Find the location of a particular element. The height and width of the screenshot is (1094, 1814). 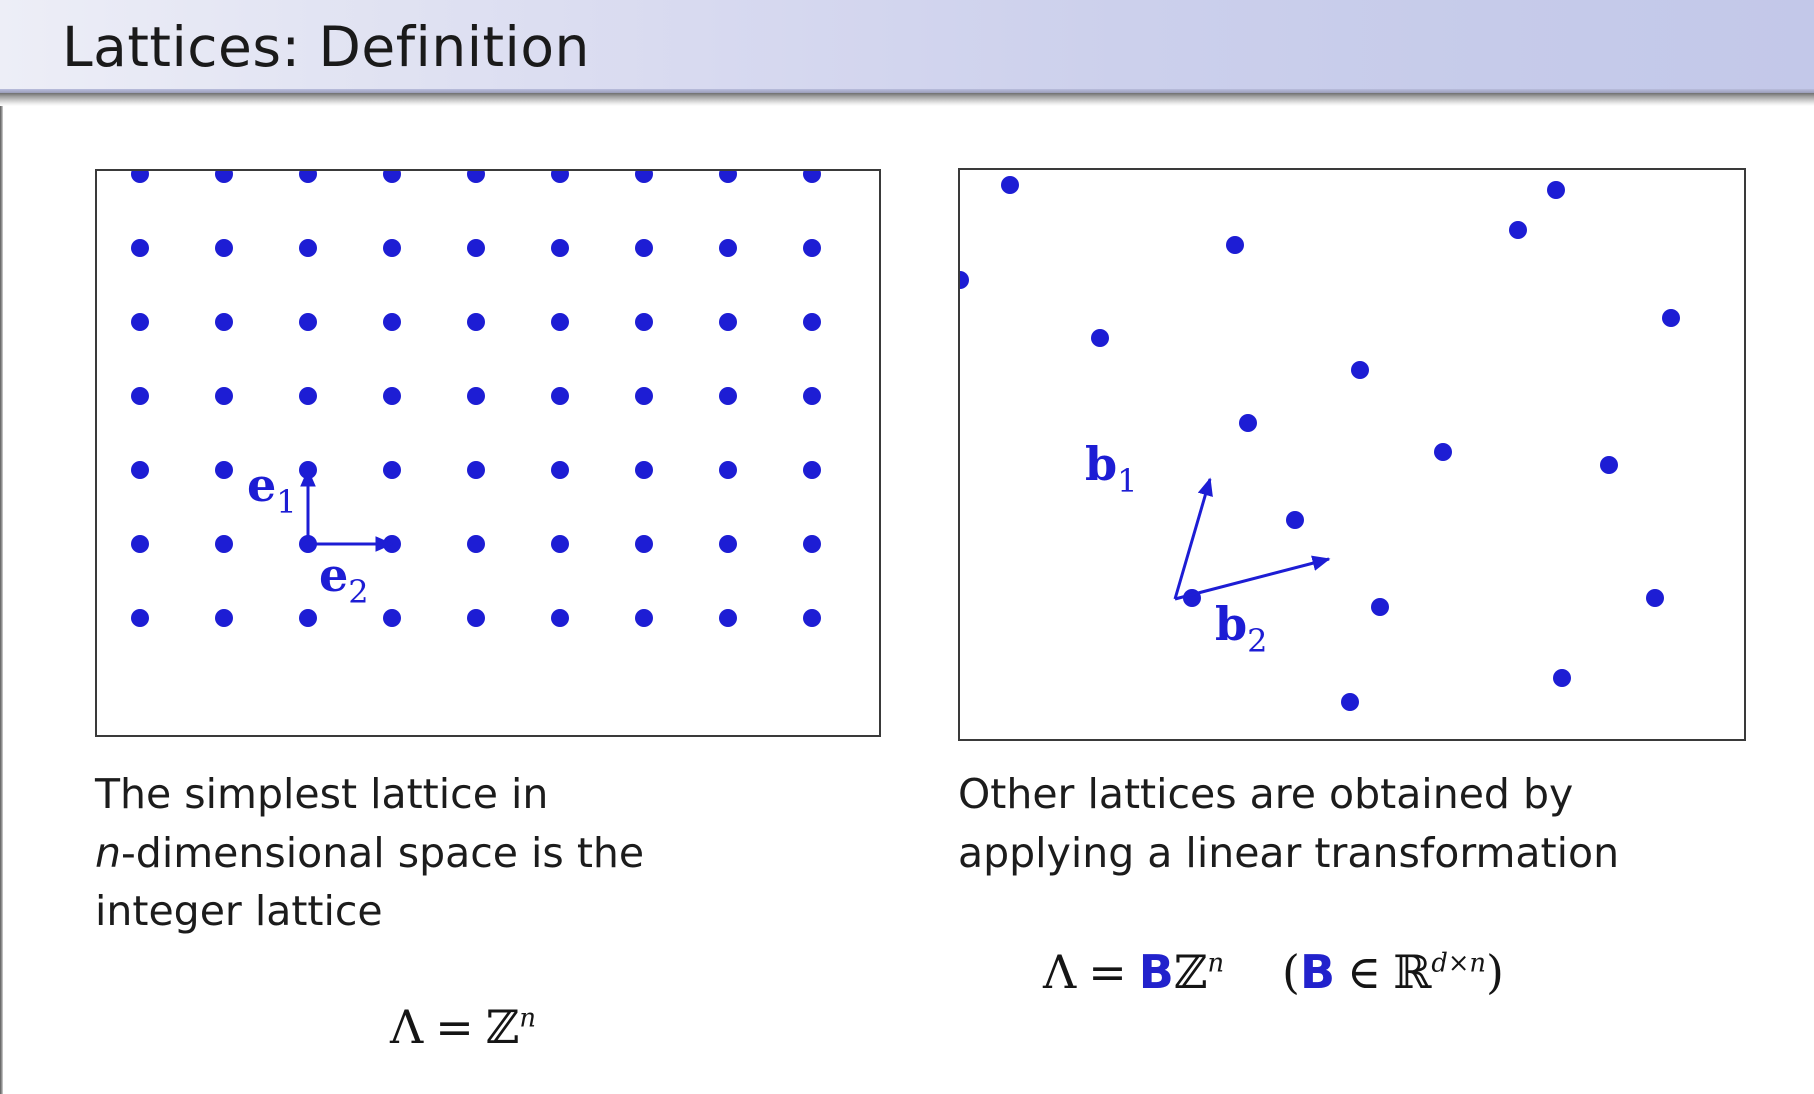

caption-left-line-3: integer lattice is located at coordinates (239, 911).